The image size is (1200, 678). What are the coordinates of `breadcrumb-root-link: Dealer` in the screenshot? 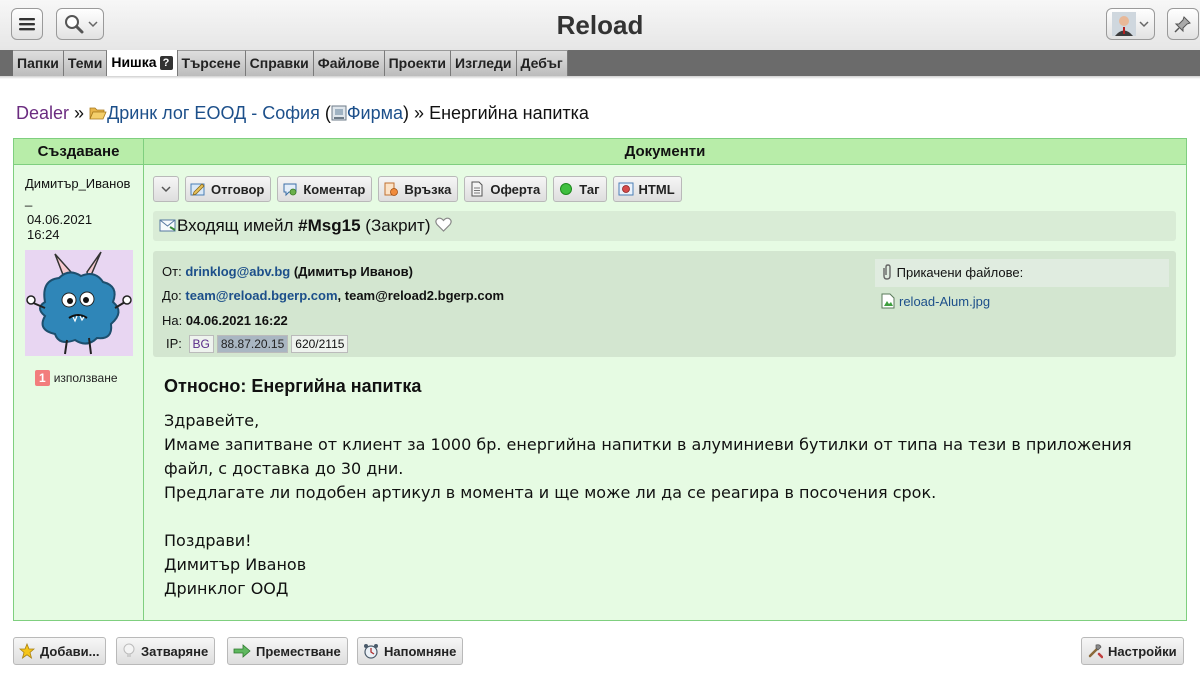 It's located at (42, 113).